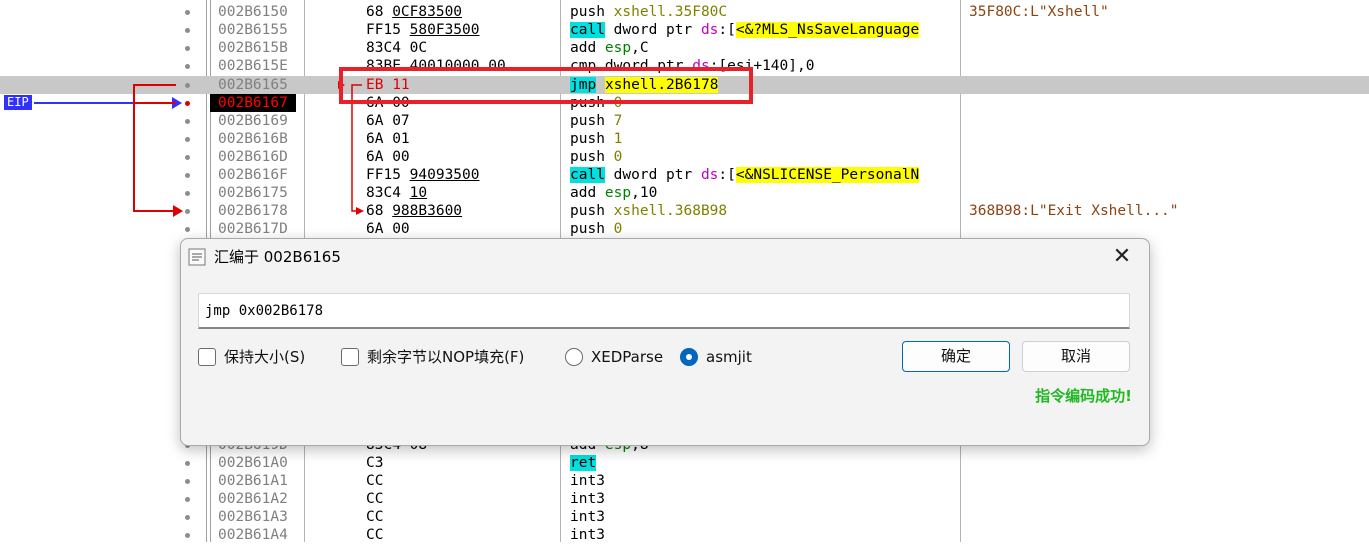  What do you see at coordinates (277, 257) in the screenshot?
I see `dialog-title: 汇编于 002B6165` at bounding box center [277, 257].